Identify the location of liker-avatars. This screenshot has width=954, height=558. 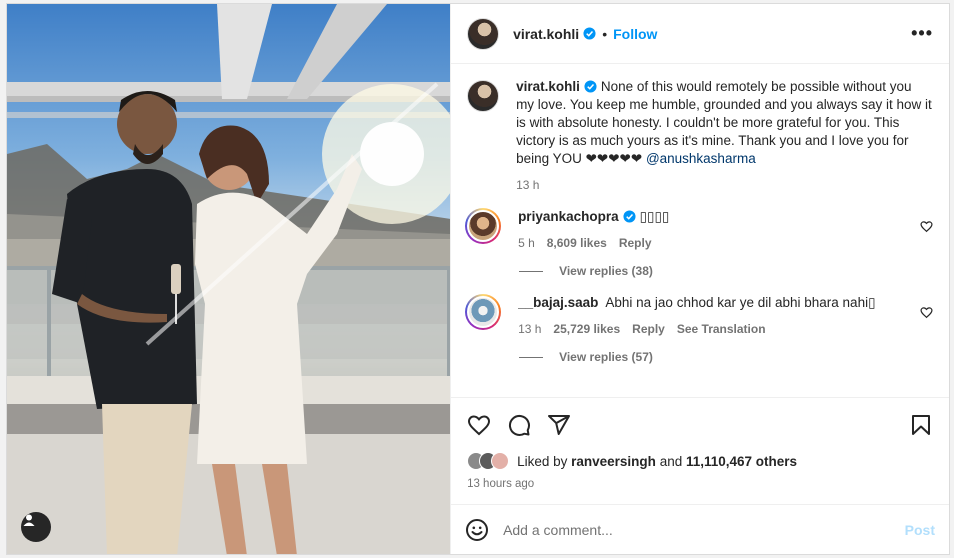
(488, 461).